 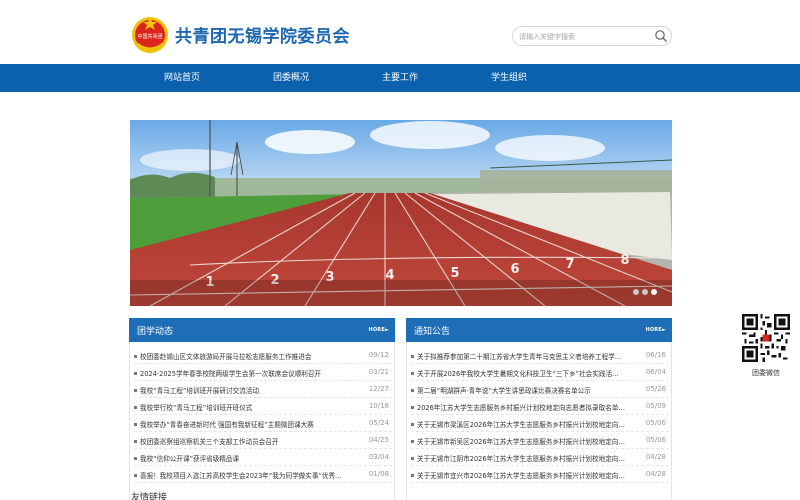 What do you see at coordinates (291, 78) in the screenshot?
I see `nav-item-overview: 团委概况` at bounding box center [291, 78].